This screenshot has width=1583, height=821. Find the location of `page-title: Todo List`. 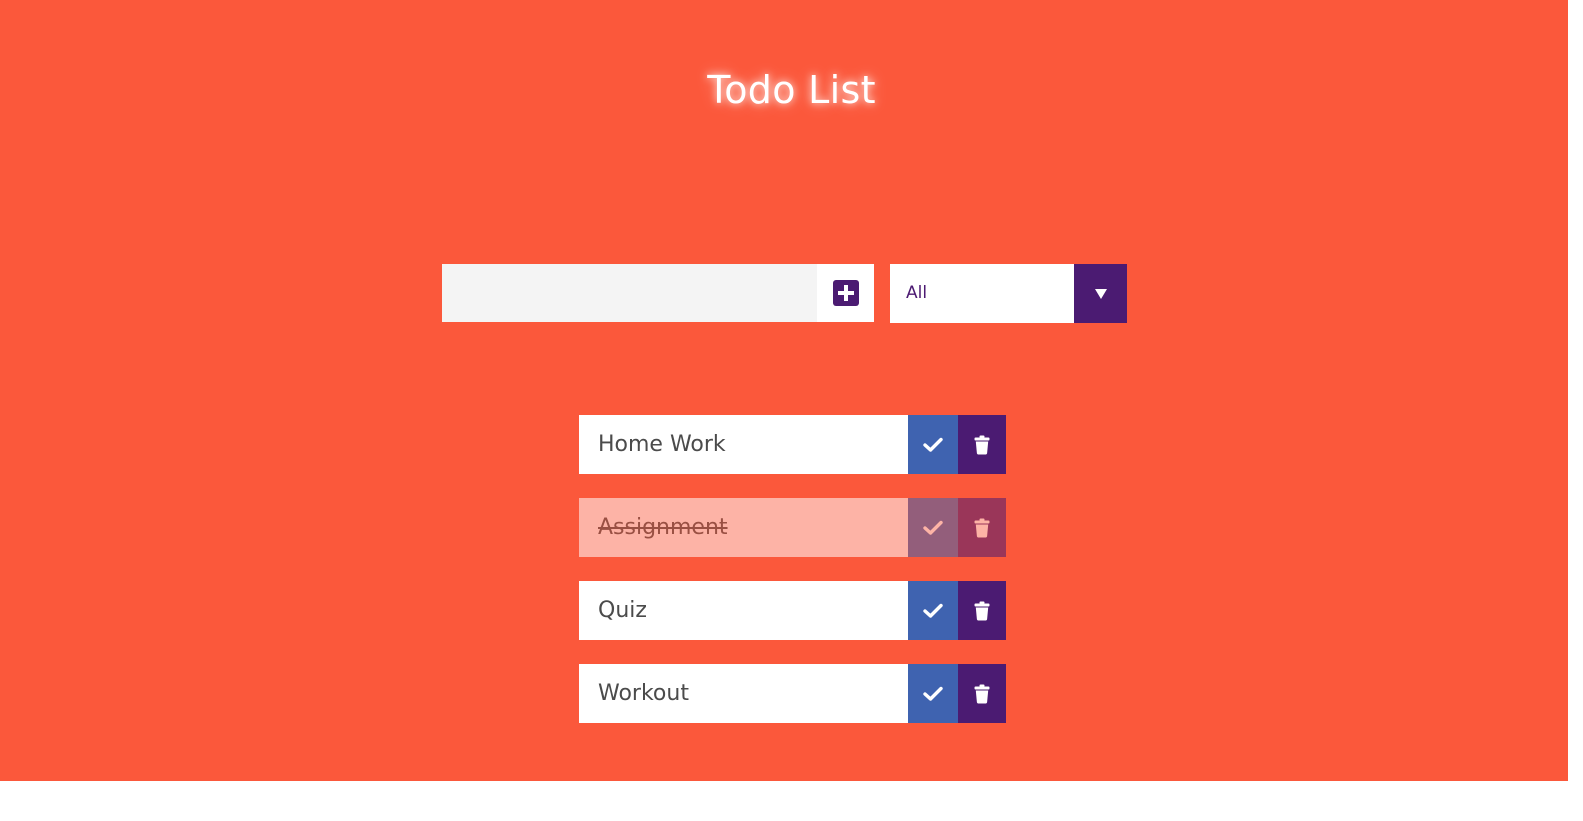

page-title: Todo List is located at coordinates (791, 90).